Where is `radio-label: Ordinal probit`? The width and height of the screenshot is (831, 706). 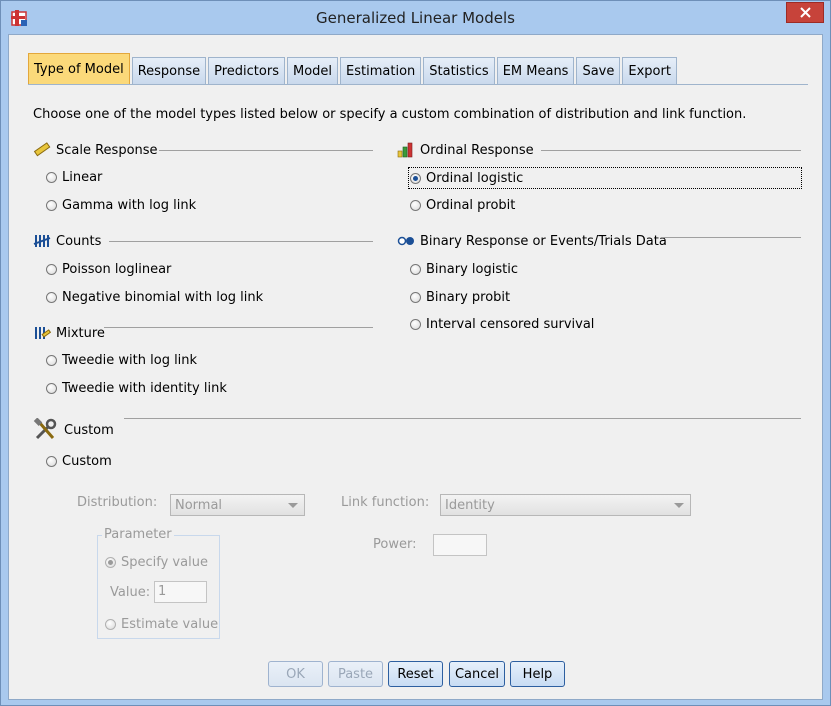
radio-label: Ordinal probit is located at coordinates (471, 205).